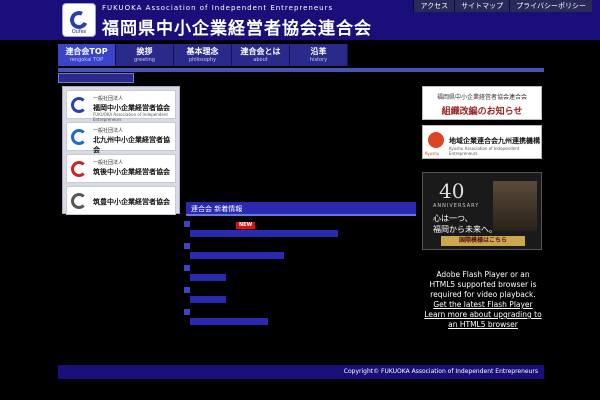  Describe the element at coordinates (482, 211) in the screenshot. I see `anniversary-banner: 40 ANNIVERSARY 心は一つ、 福岡から未来へ。 国際模様はこちら` at that location.